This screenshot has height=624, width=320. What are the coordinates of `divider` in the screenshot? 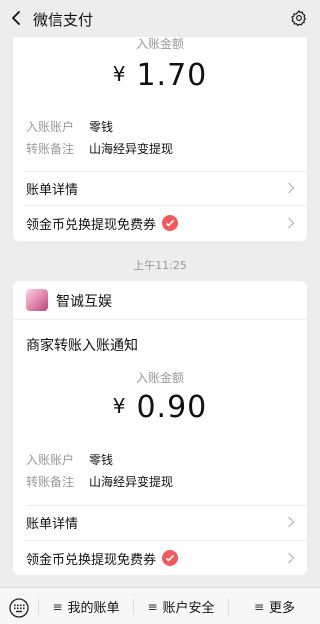 It's located at (160, 319).